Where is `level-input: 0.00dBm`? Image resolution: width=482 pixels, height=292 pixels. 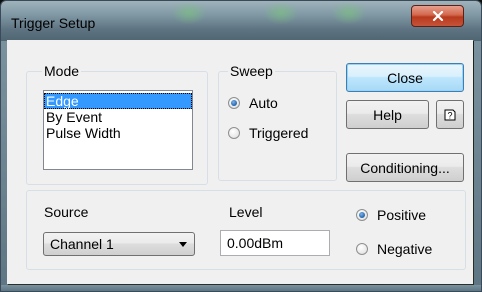 level-input: 0.00dBm is located at coordinates (275, 243).